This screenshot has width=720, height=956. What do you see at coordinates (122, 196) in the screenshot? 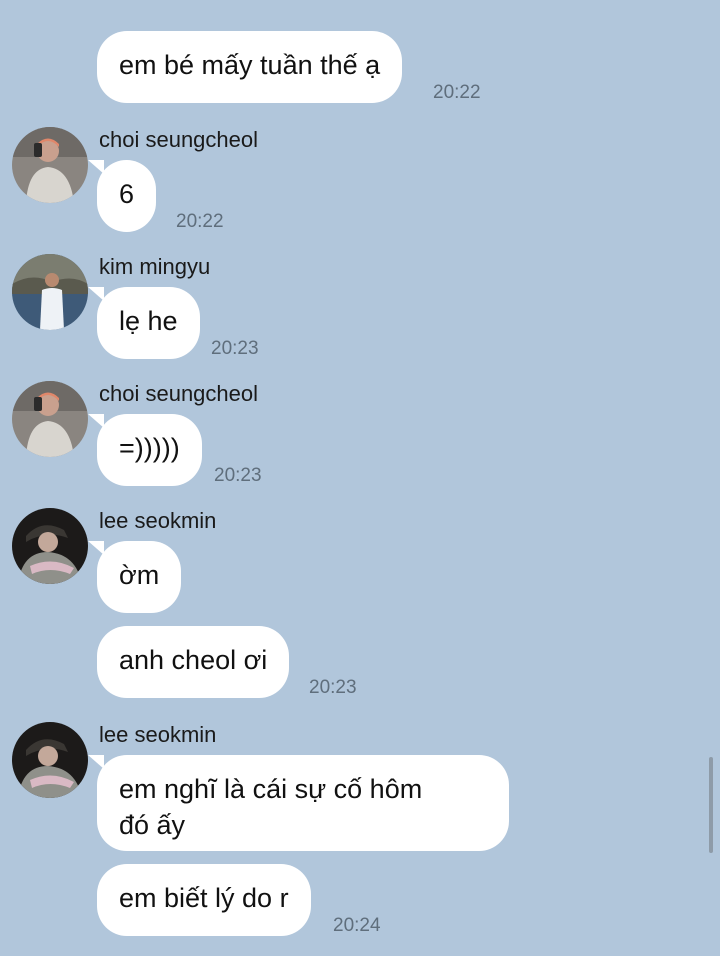
I see `message-bubble: 6` at bounding box center [122, 196].